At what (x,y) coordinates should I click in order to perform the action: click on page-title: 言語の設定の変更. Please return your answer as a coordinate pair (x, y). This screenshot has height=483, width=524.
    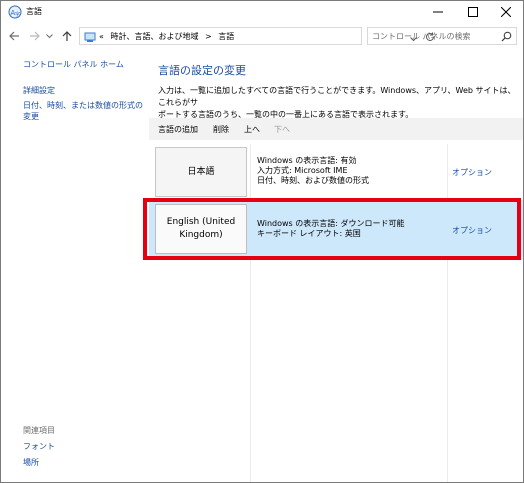
    Looking at the image, I should click on (202, 70).